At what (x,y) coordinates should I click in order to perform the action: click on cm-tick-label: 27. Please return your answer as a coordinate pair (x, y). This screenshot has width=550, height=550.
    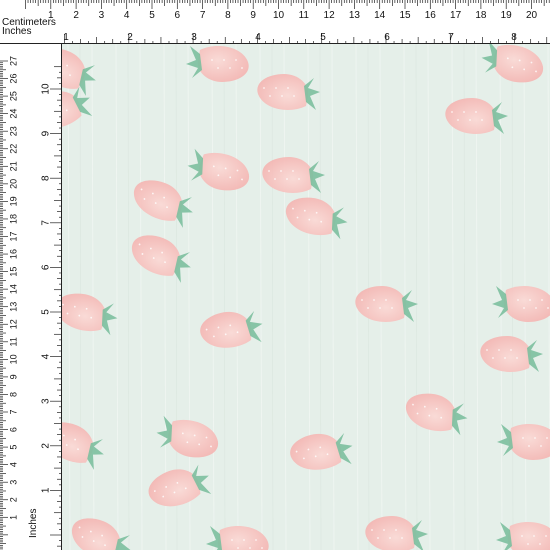
    Looking at the image, I should click on (13, 61).